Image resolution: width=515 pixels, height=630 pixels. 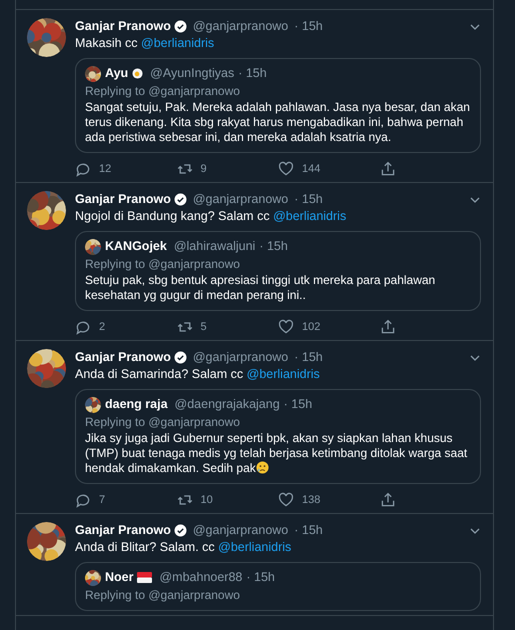 What do you see at coordinates (203, 327) in the screenshot?
I see `retweet-count: 5` at bounding box center [203, 327].